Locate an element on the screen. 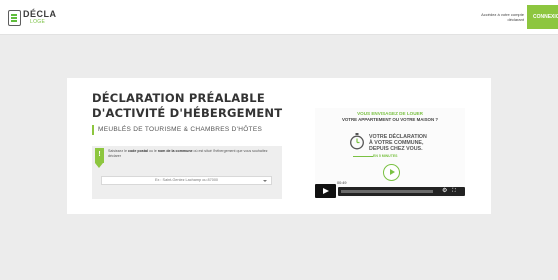  commune-search-select: Ex : Saint-Geniez Lachamp ou 87000 is located at coordinates (186, 180).